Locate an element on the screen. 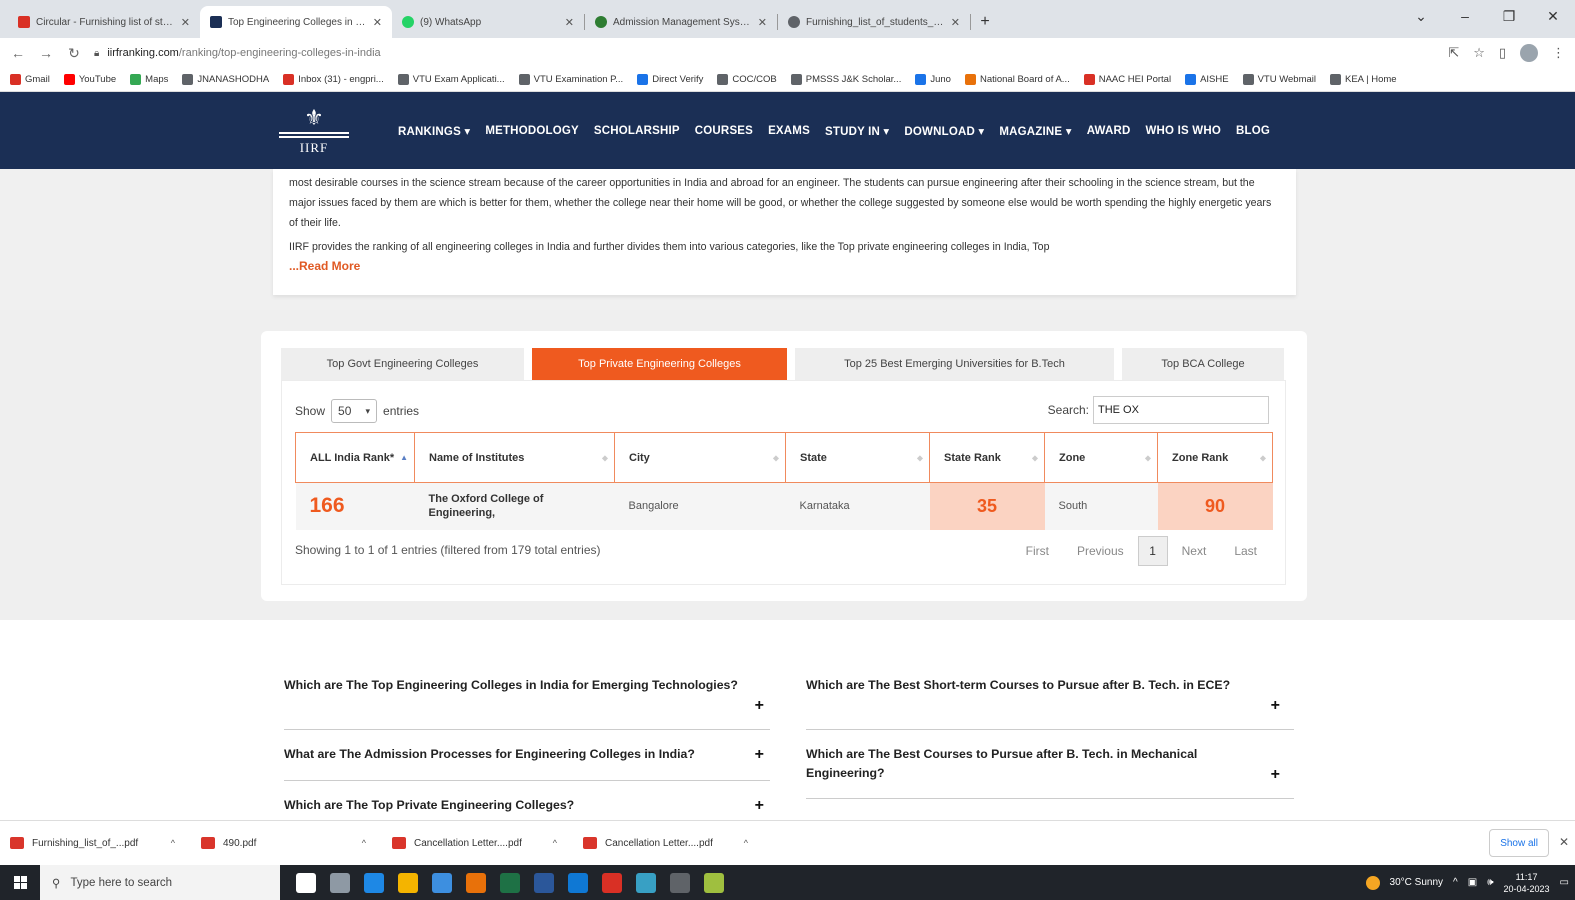  entries-select: 50 ▾ is located at coordinates (354, 411).